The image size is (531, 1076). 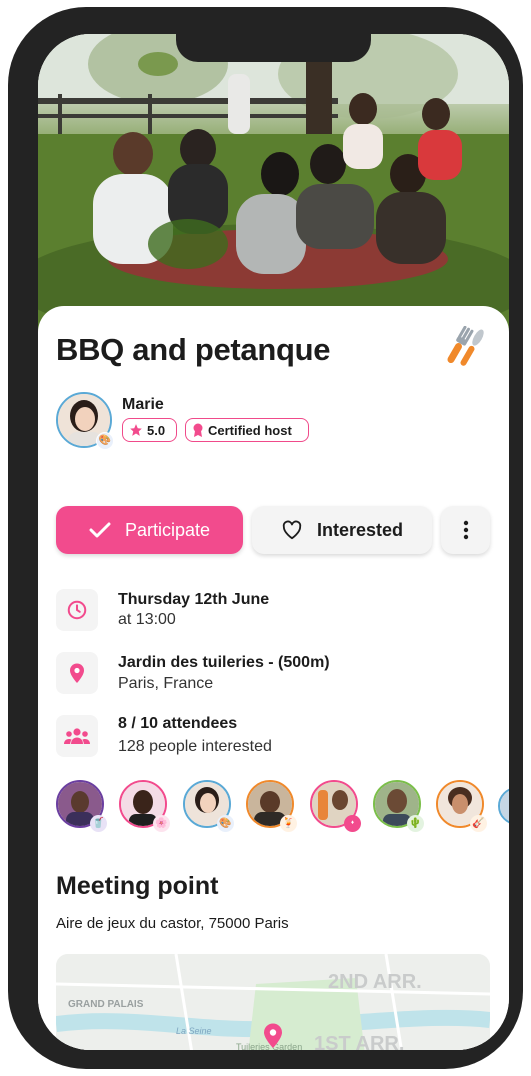 What do you see at coordinates (288, 823) in the screenshot?
I see `attendee-badge-icon: 🍹` at bounding box center [288, 823].